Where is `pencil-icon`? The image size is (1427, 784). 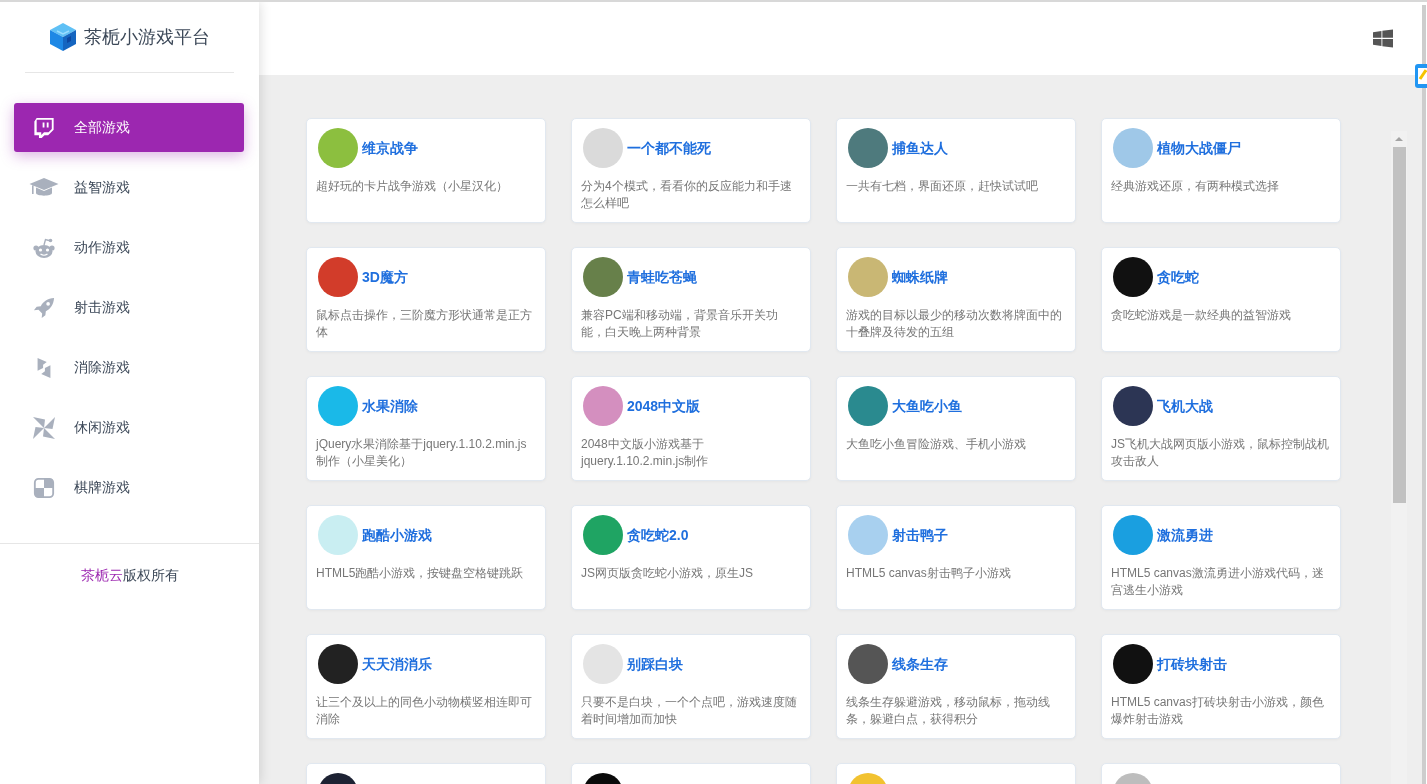
pencil-icon is located at coordinates (1421, 76).